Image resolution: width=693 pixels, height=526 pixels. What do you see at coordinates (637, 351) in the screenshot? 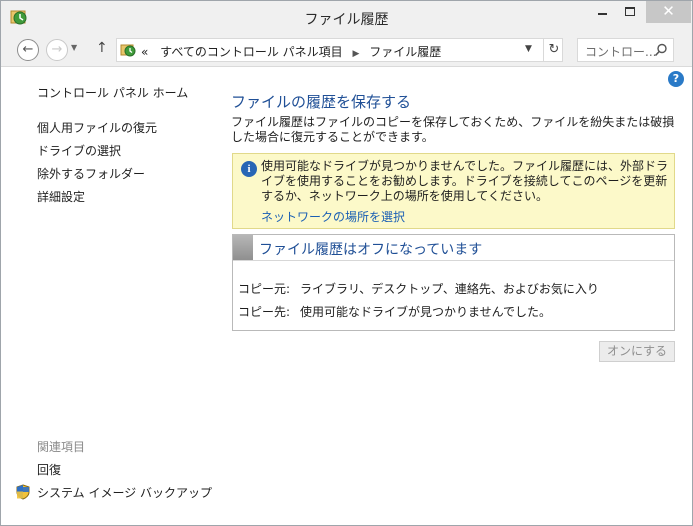
I see `turn-on-button: オンにする` at bounding box center [637, 351].